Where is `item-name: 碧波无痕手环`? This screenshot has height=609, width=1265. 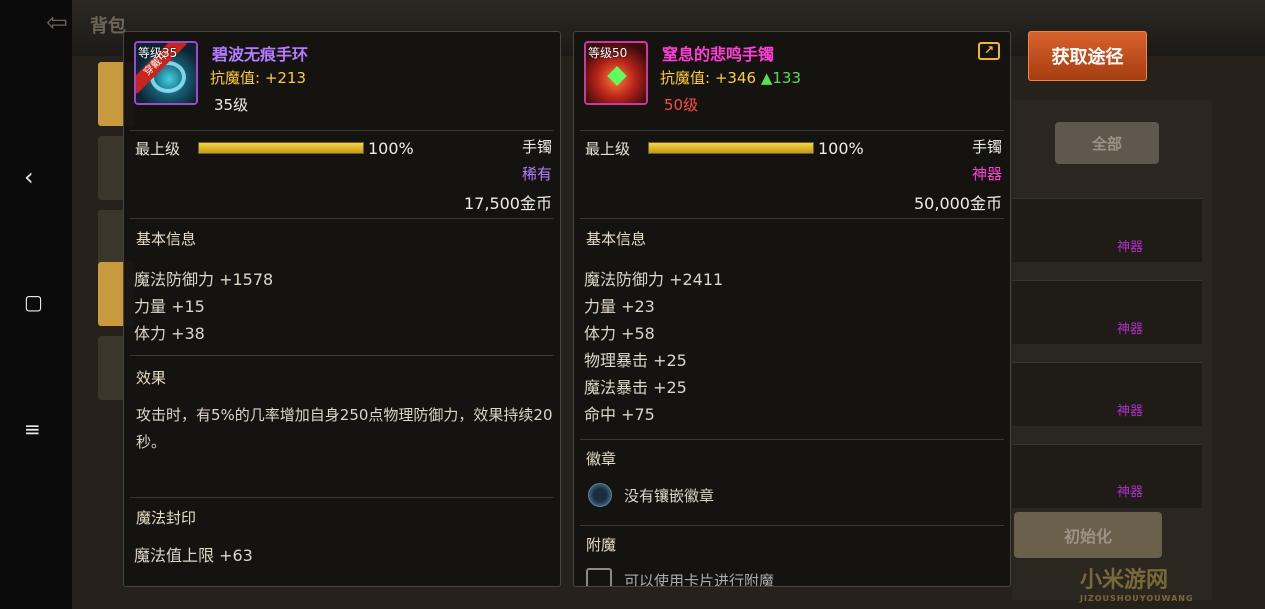 item-name: 碧波无痕手环 is located at coordinates (260, 54).